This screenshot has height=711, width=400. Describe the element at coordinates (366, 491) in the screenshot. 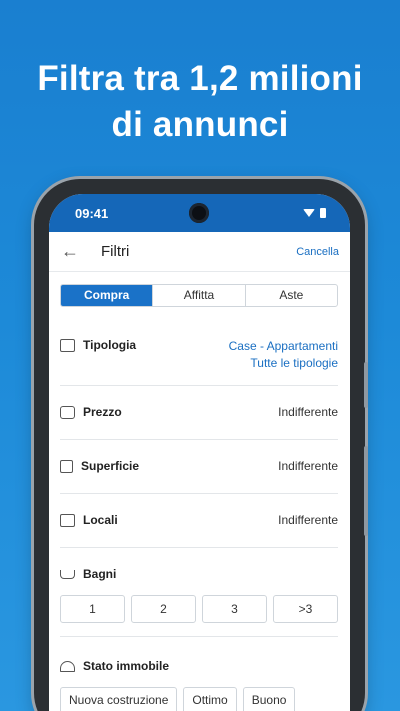

I see `phone-power-button` at that location.